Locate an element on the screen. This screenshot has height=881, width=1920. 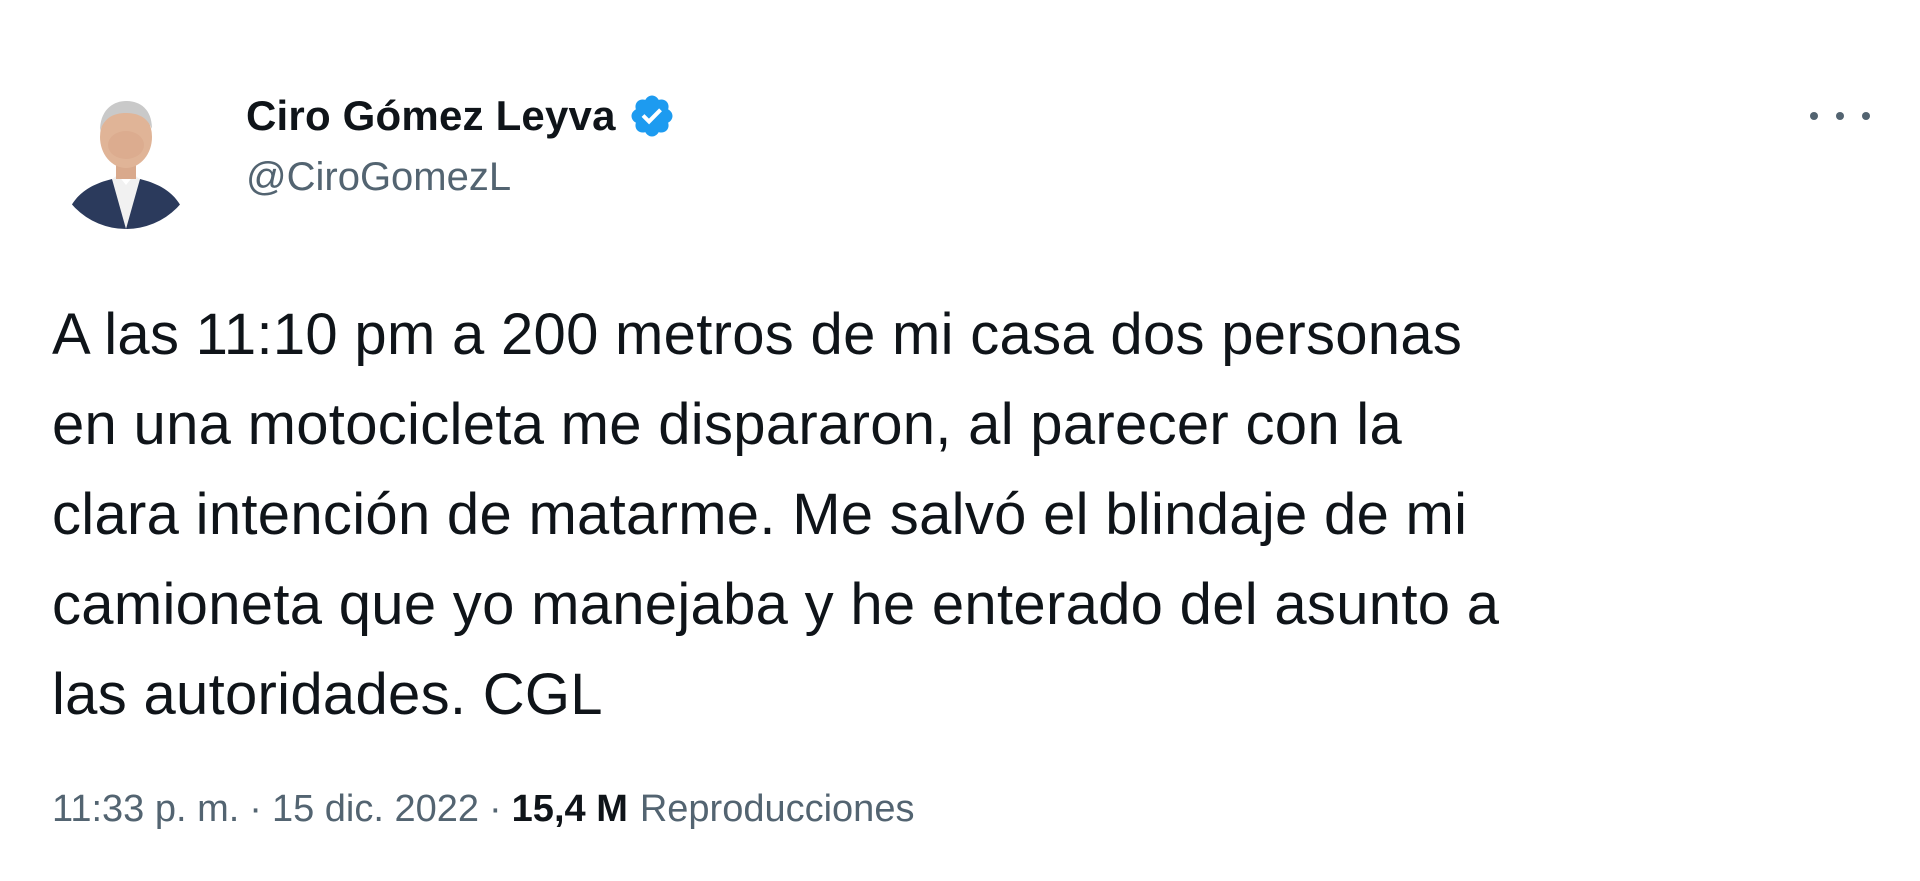
views-label: Reproducciones is located at coordinates (777, 809).